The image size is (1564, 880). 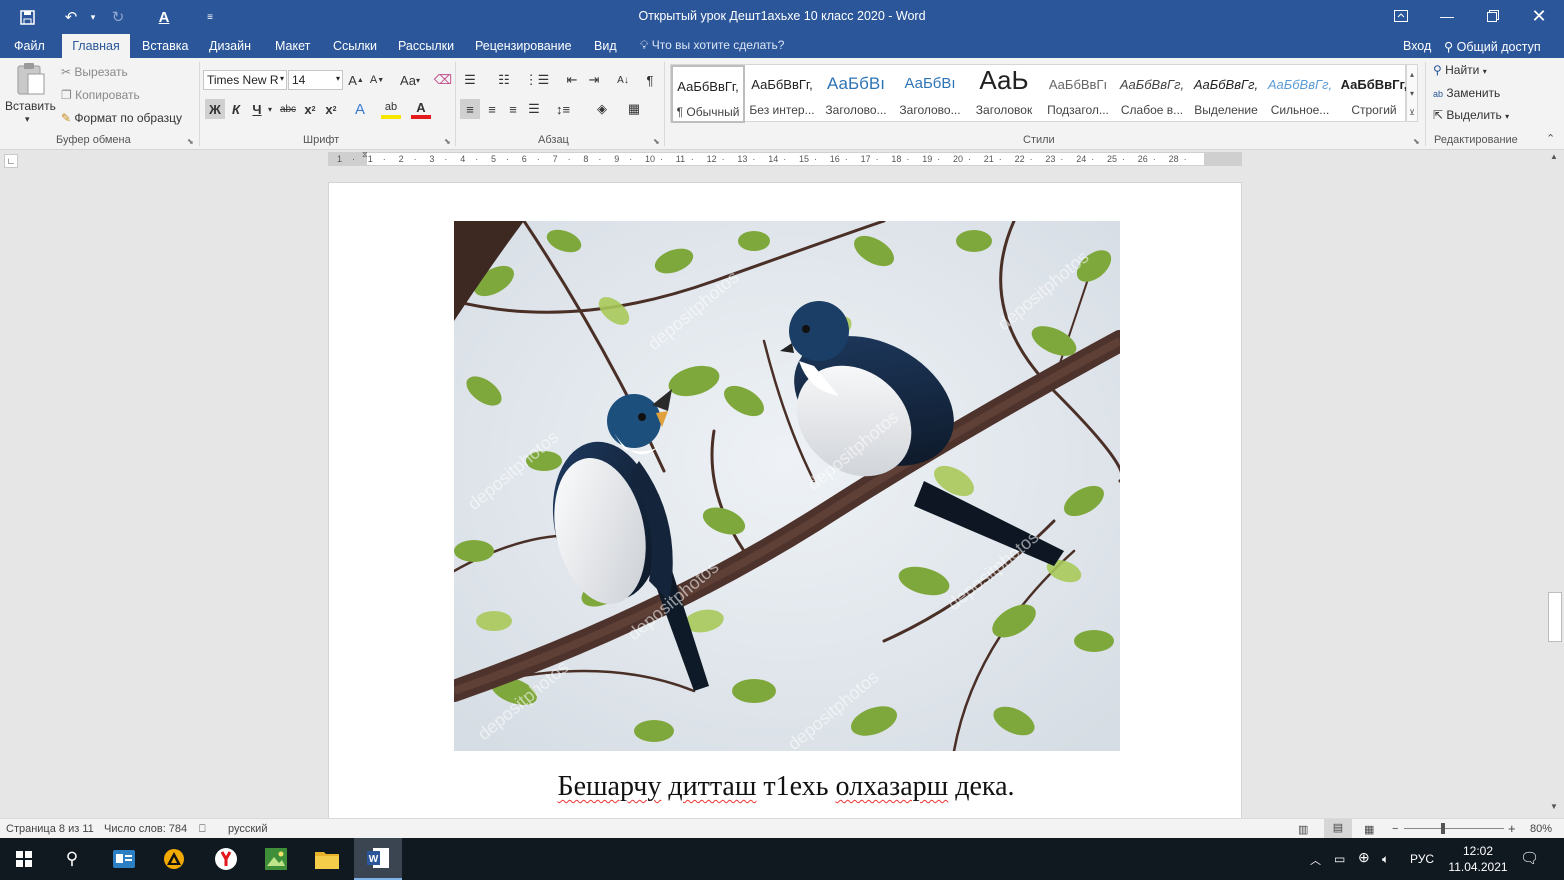 What do you see at coordinates (315, 80) in the screenshot?
I see `font-size-combo: 14 ▾` at bounding box center [315, 80].